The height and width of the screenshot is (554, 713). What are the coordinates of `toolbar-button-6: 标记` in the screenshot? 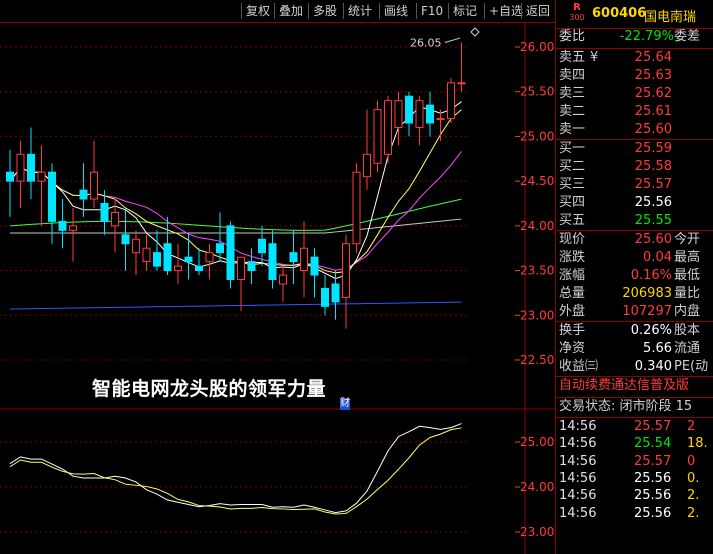 It's located at (465, 11).